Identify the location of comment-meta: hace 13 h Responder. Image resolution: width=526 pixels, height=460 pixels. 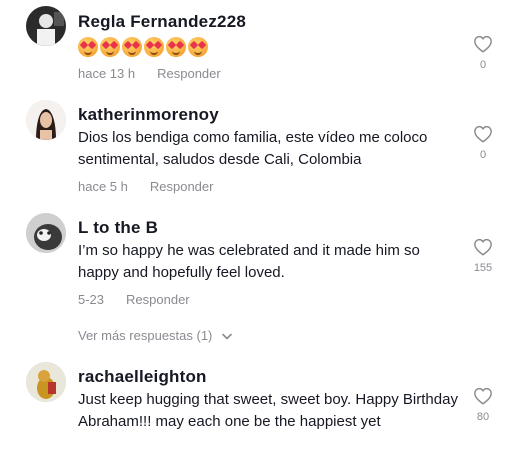
(149, 73).